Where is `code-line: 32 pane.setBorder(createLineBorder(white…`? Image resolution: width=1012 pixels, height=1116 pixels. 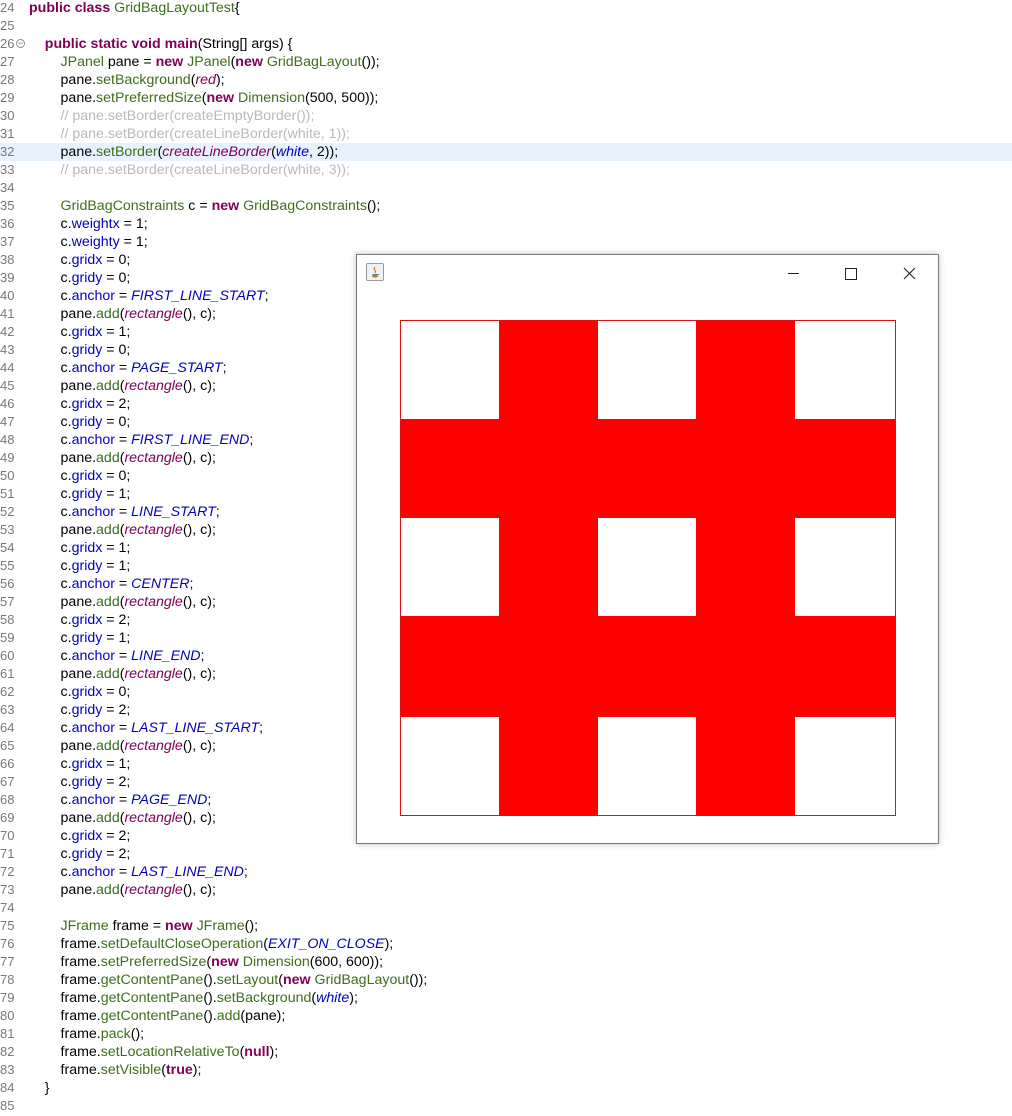 code-line: 32 pane.setBorder(createLineBorder(white… is located at coordinates (506, 152).